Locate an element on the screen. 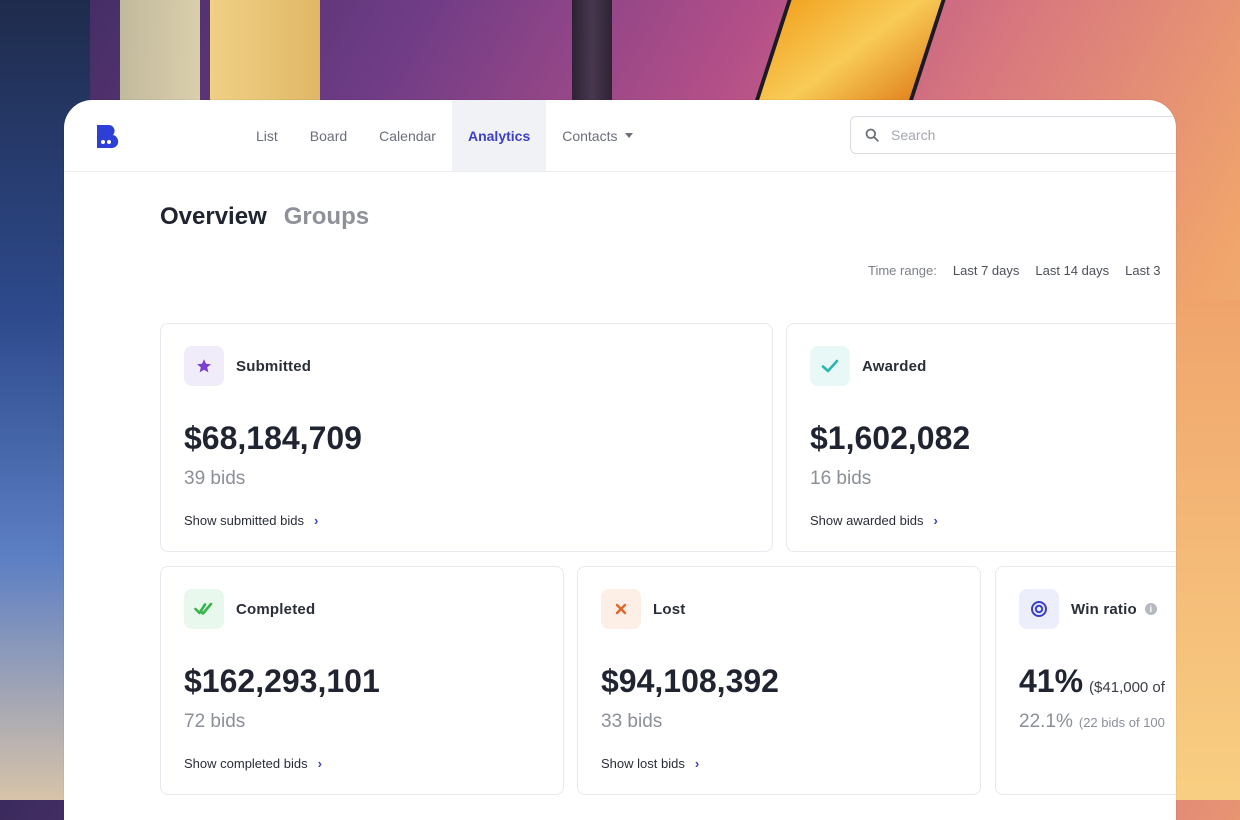 The height and width of the screenshot is (820, 1240). card-value: 41% ($41,000 of is located at coordinates (1092, 681).